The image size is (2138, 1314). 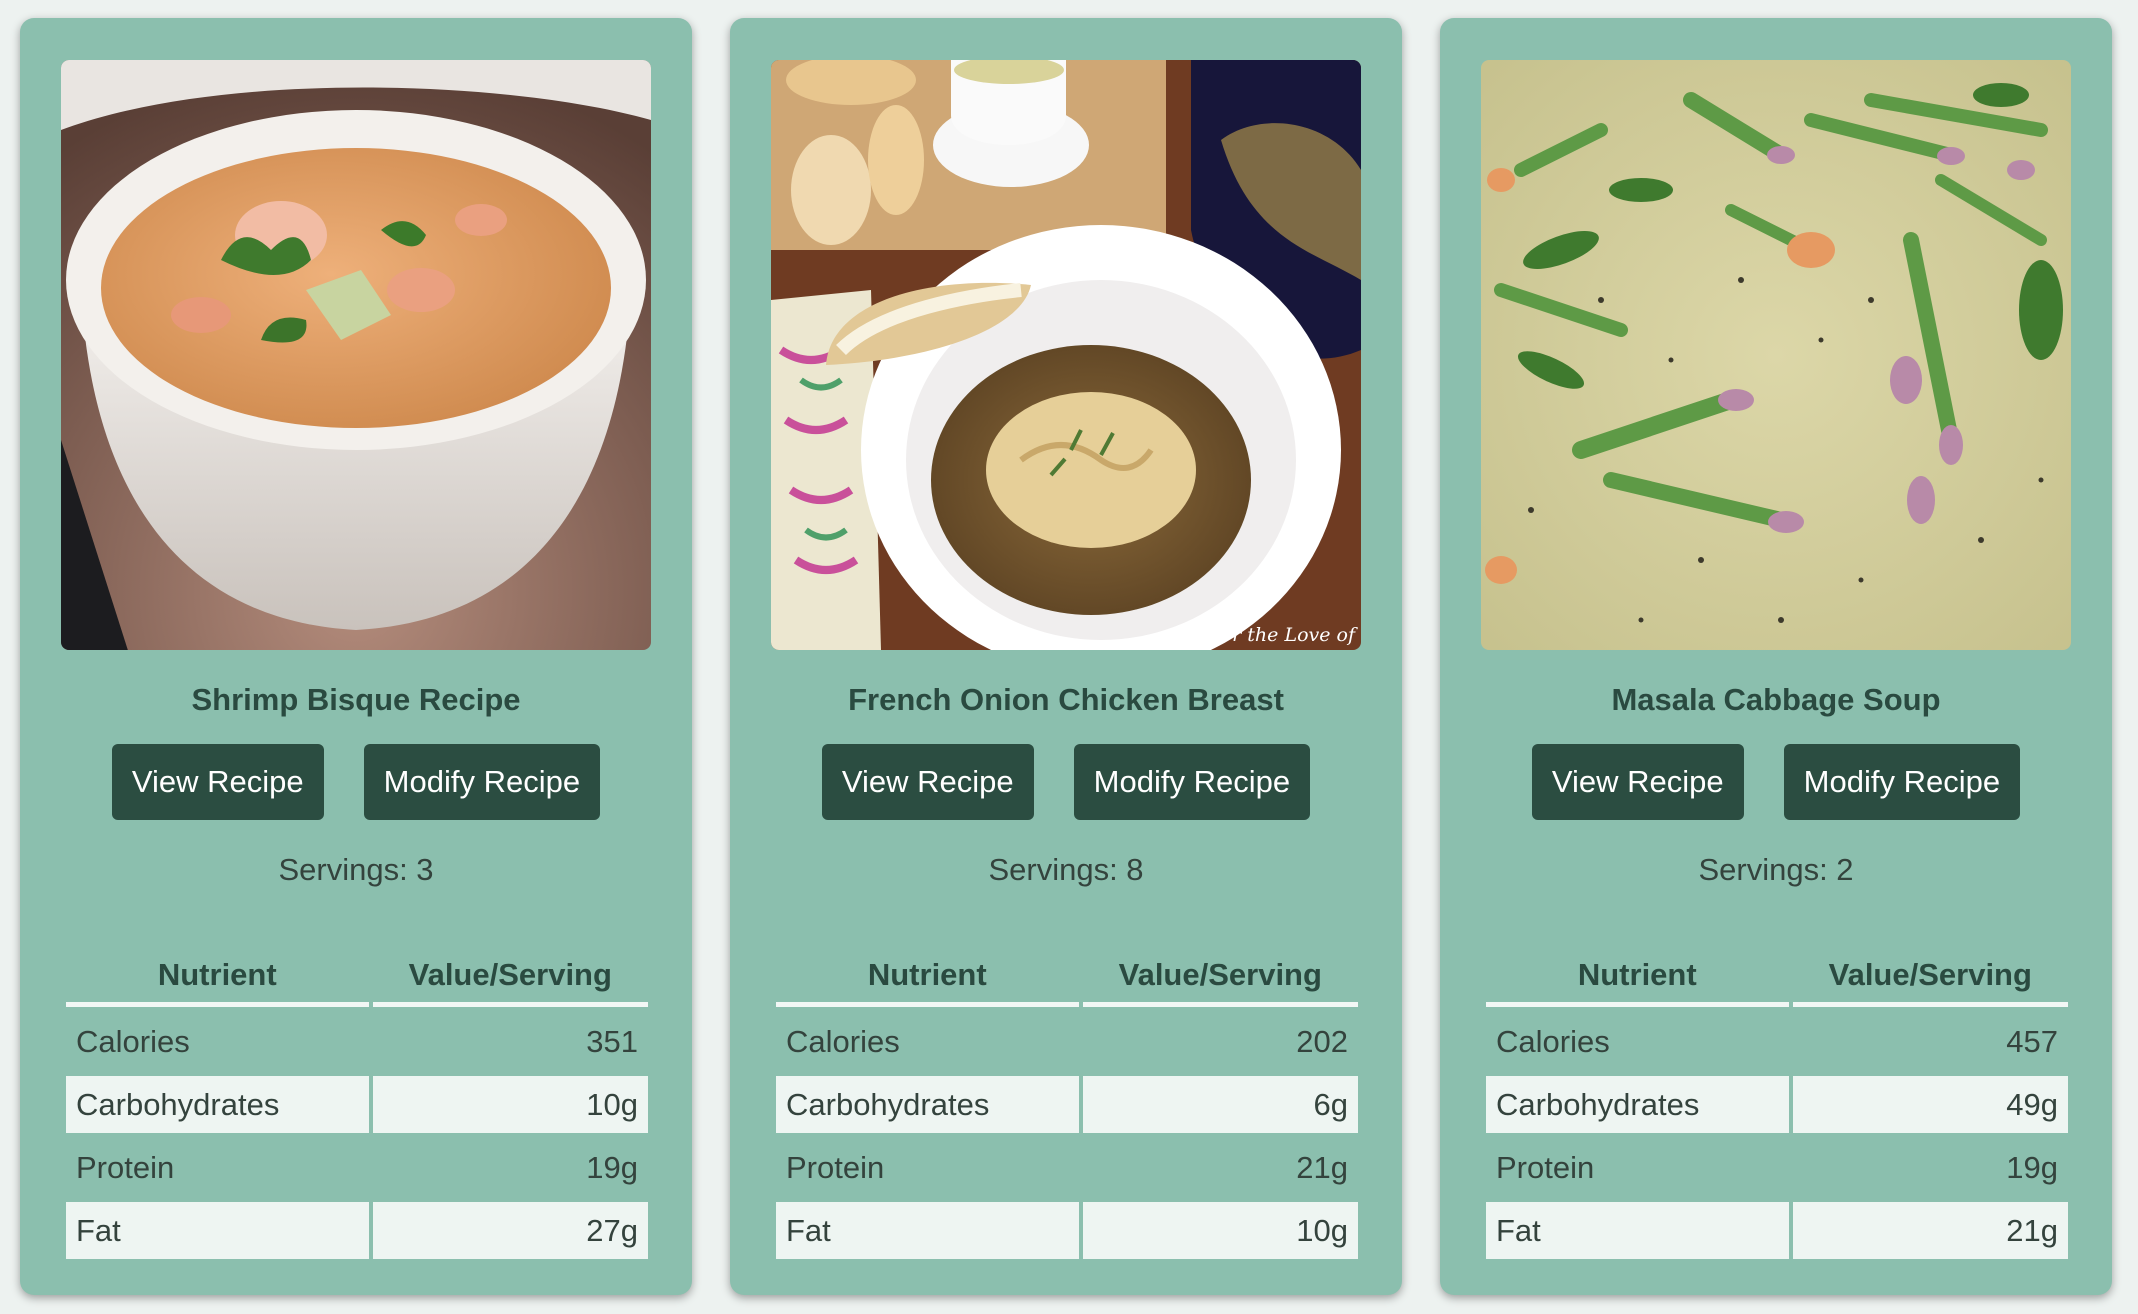 What do you see at coordinates (1067, 1167) in the screenshot?
I see `table-row: Protein 21g` at bounding box center [1067, 1167].